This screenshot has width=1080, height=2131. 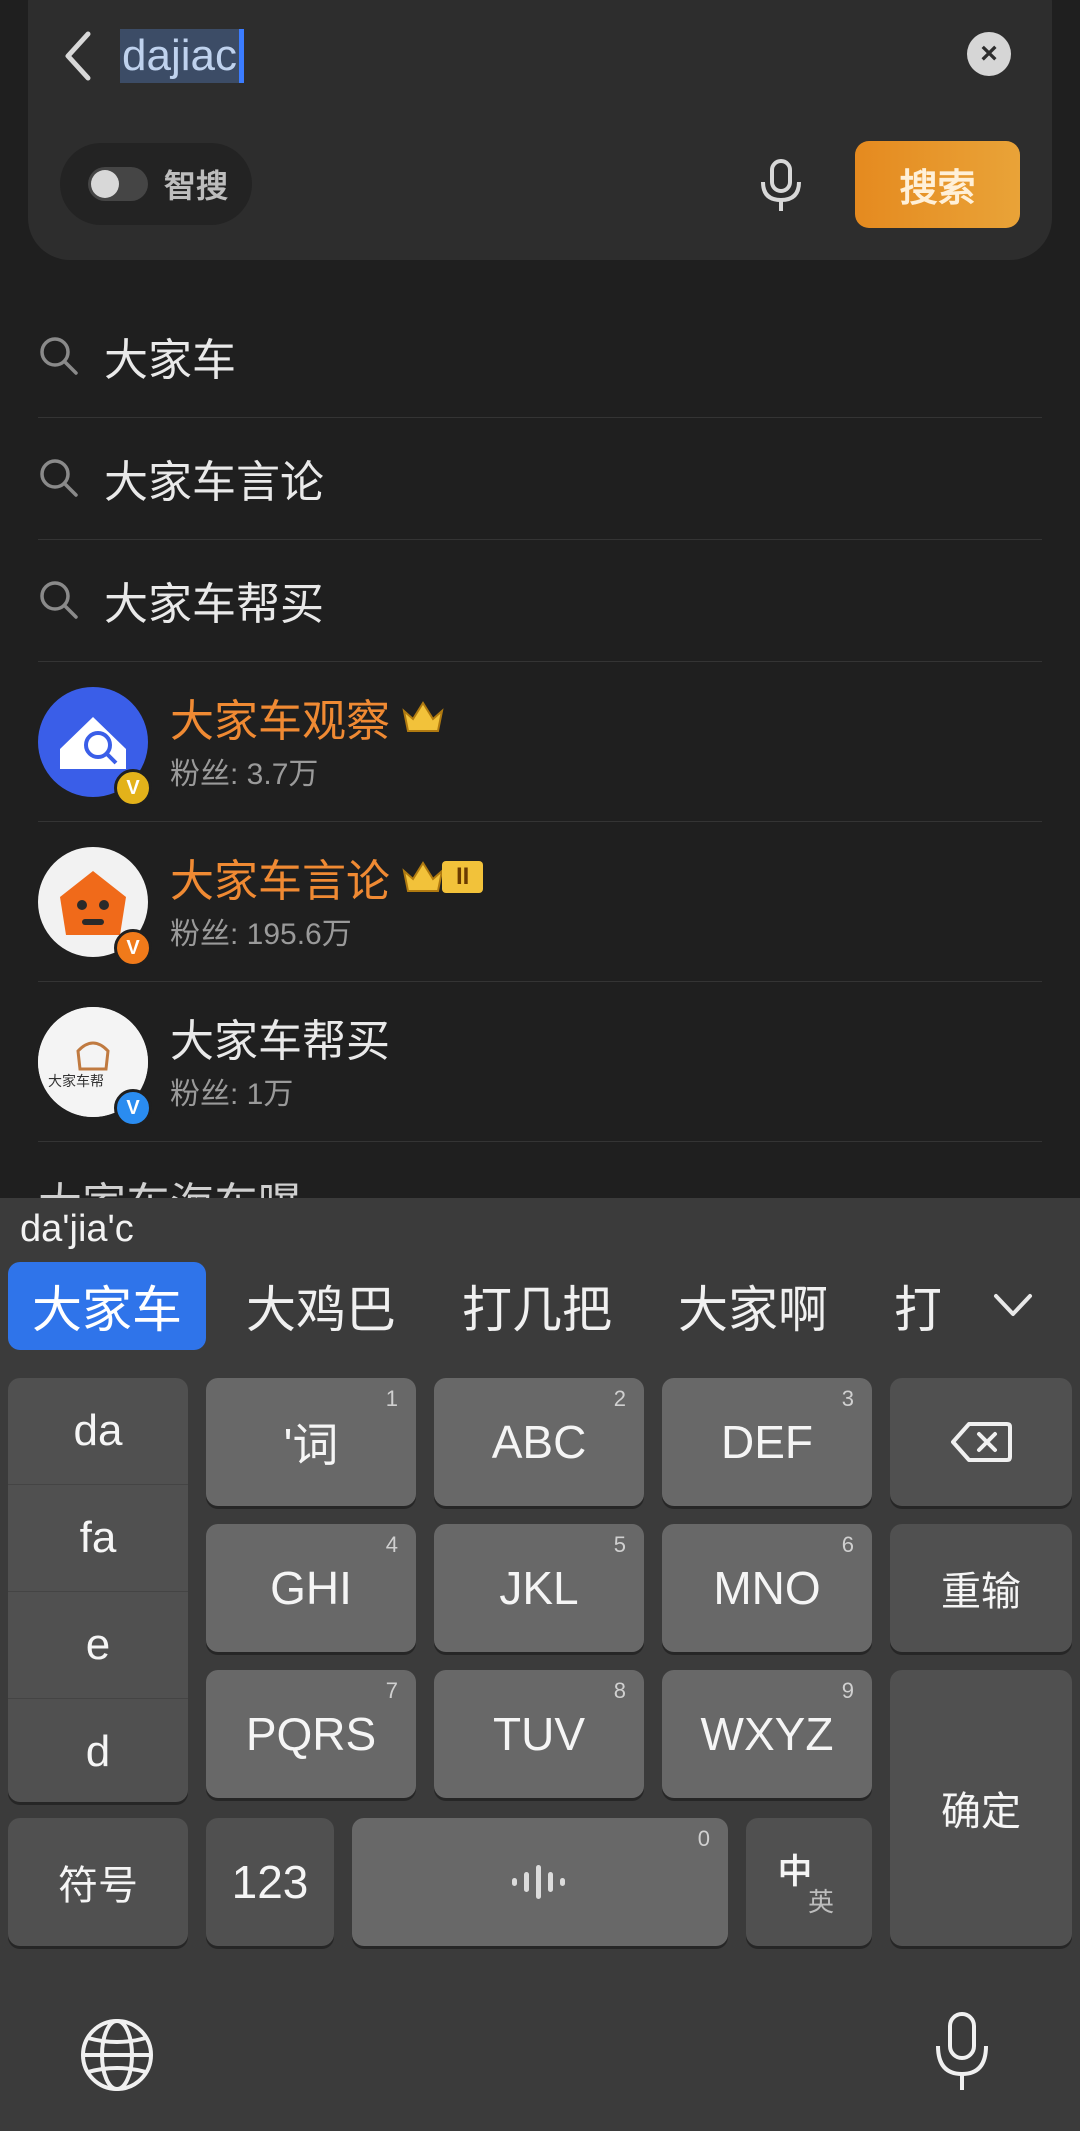 I want to click on avatar: 大家车帮 V, so click(x=95, y=1067).